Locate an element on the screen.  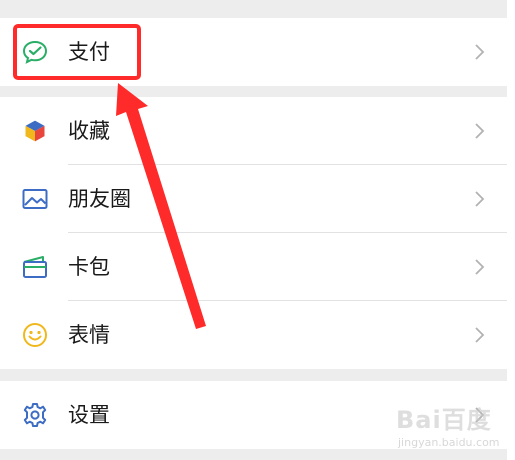
menu-row-label: 表情 is located at coordinates (89, 335).